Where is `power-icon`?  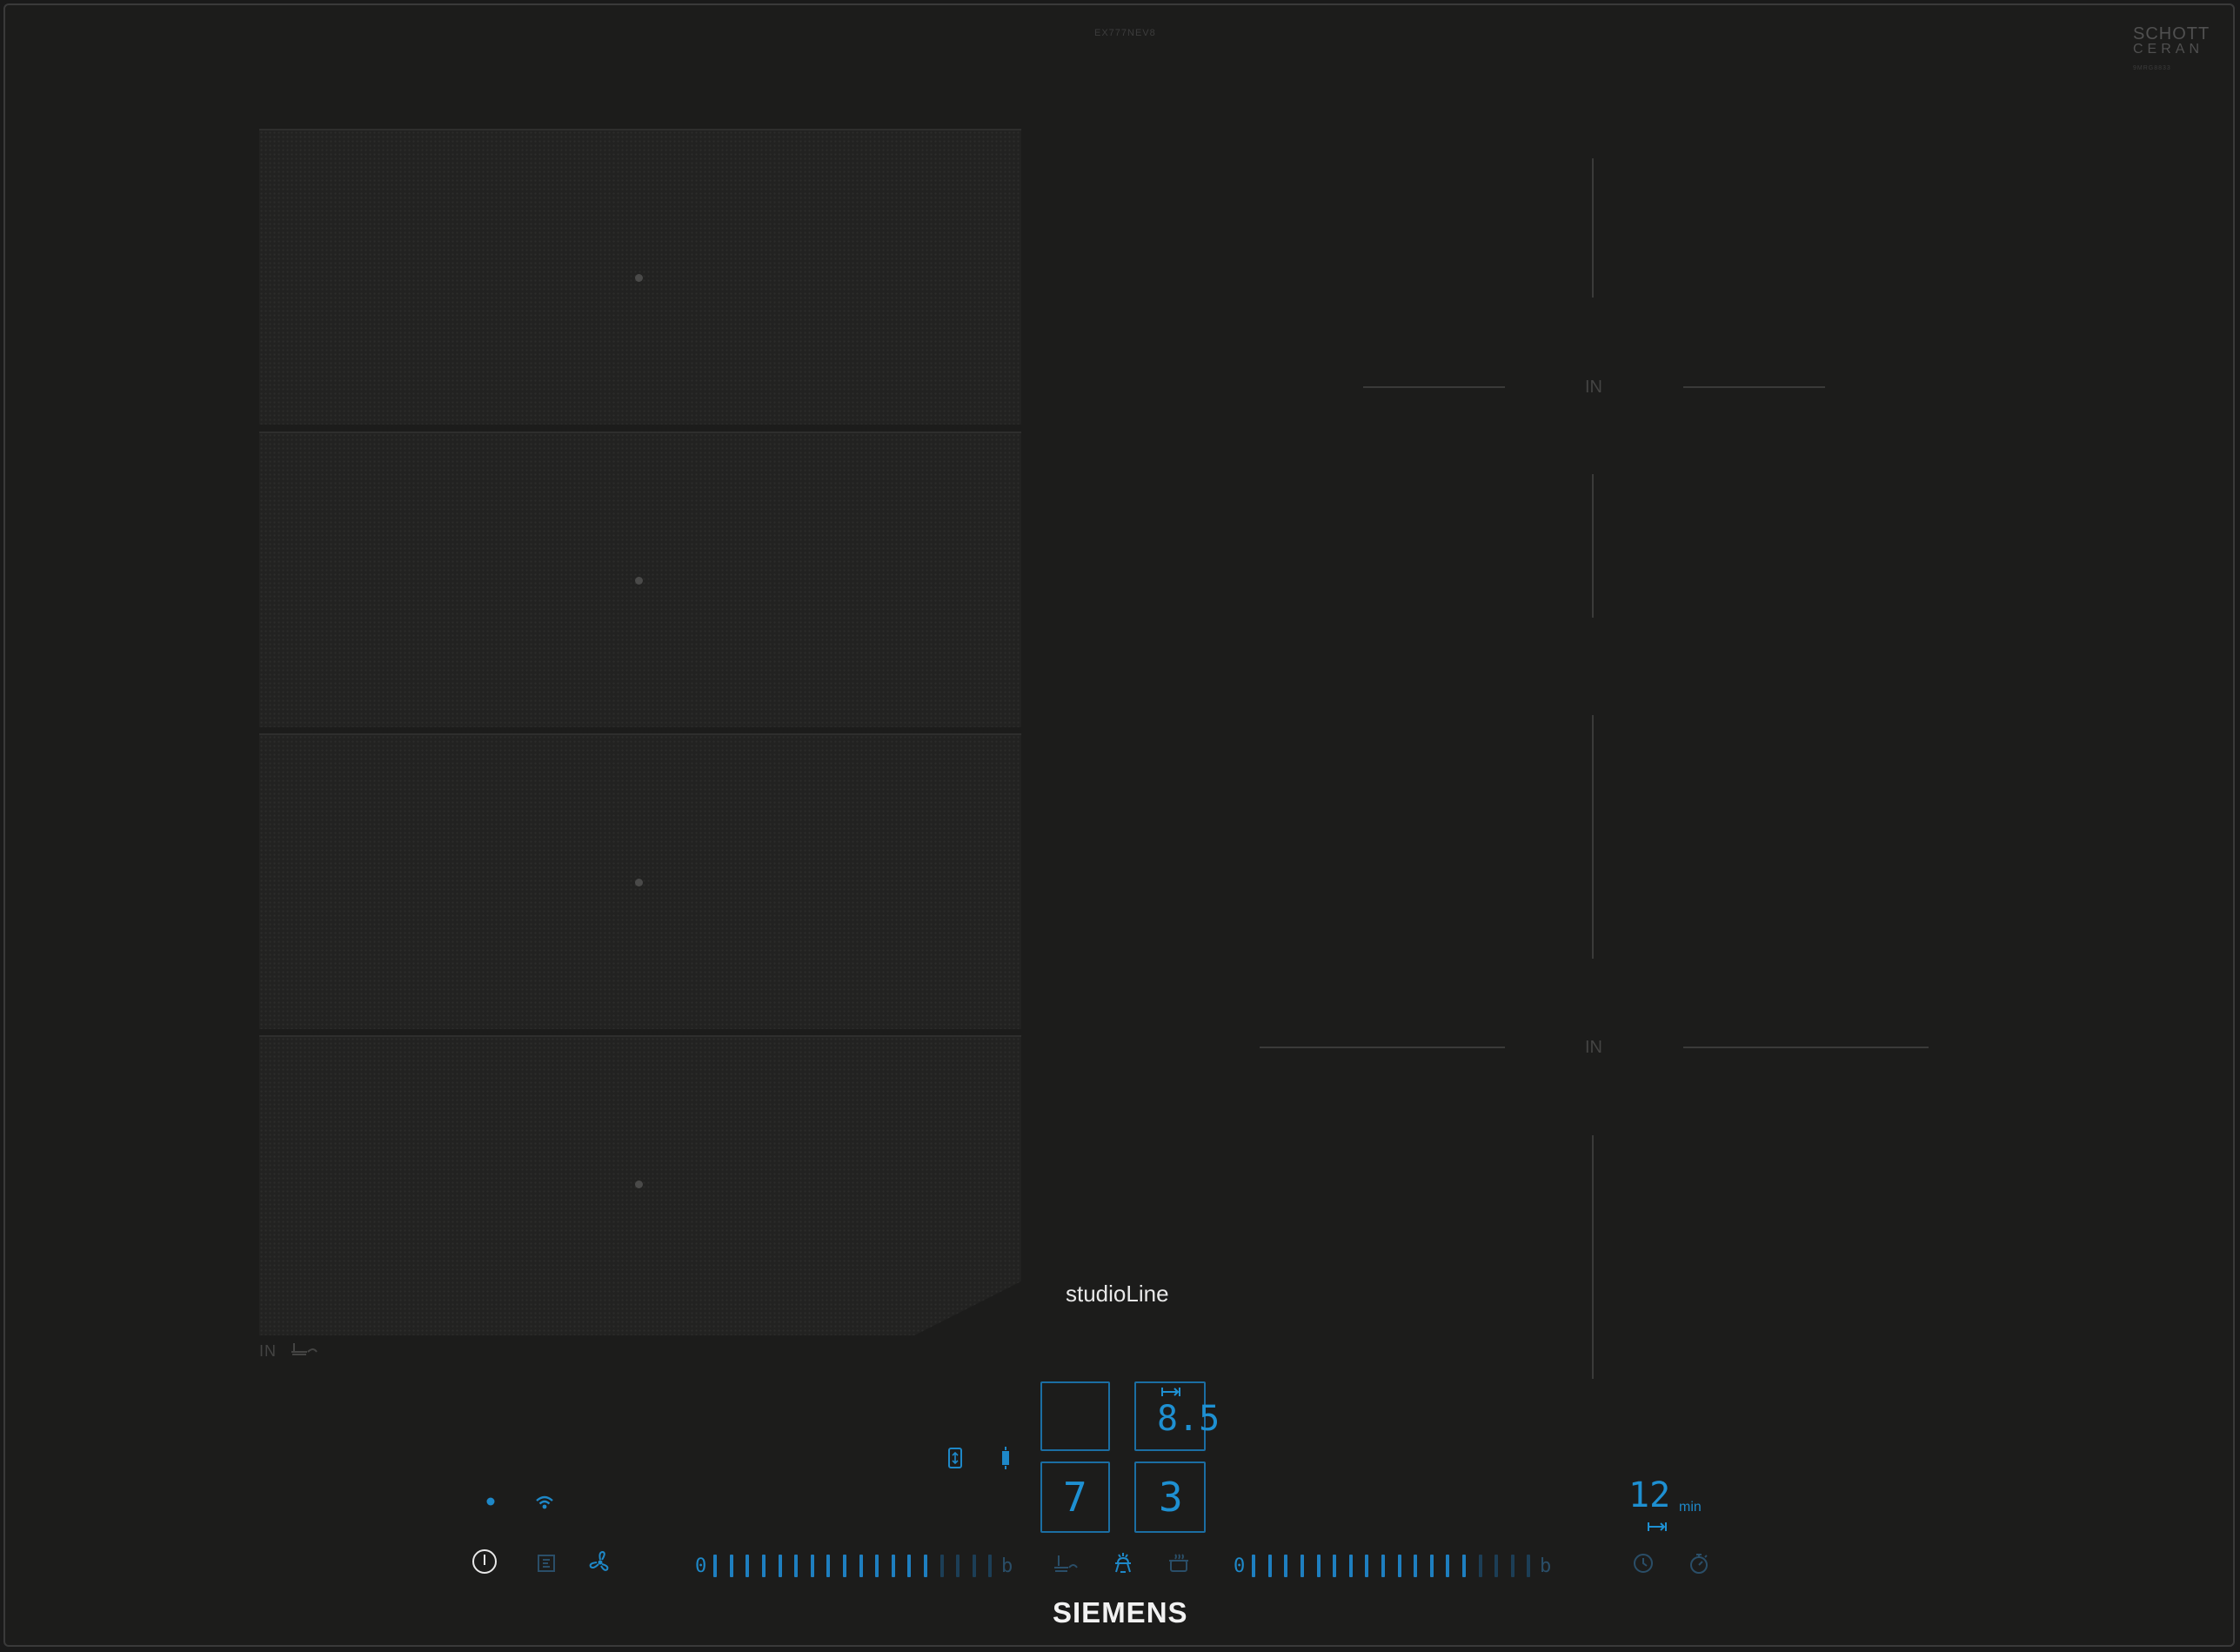 power-icon is located at coordinates (484, 1561).